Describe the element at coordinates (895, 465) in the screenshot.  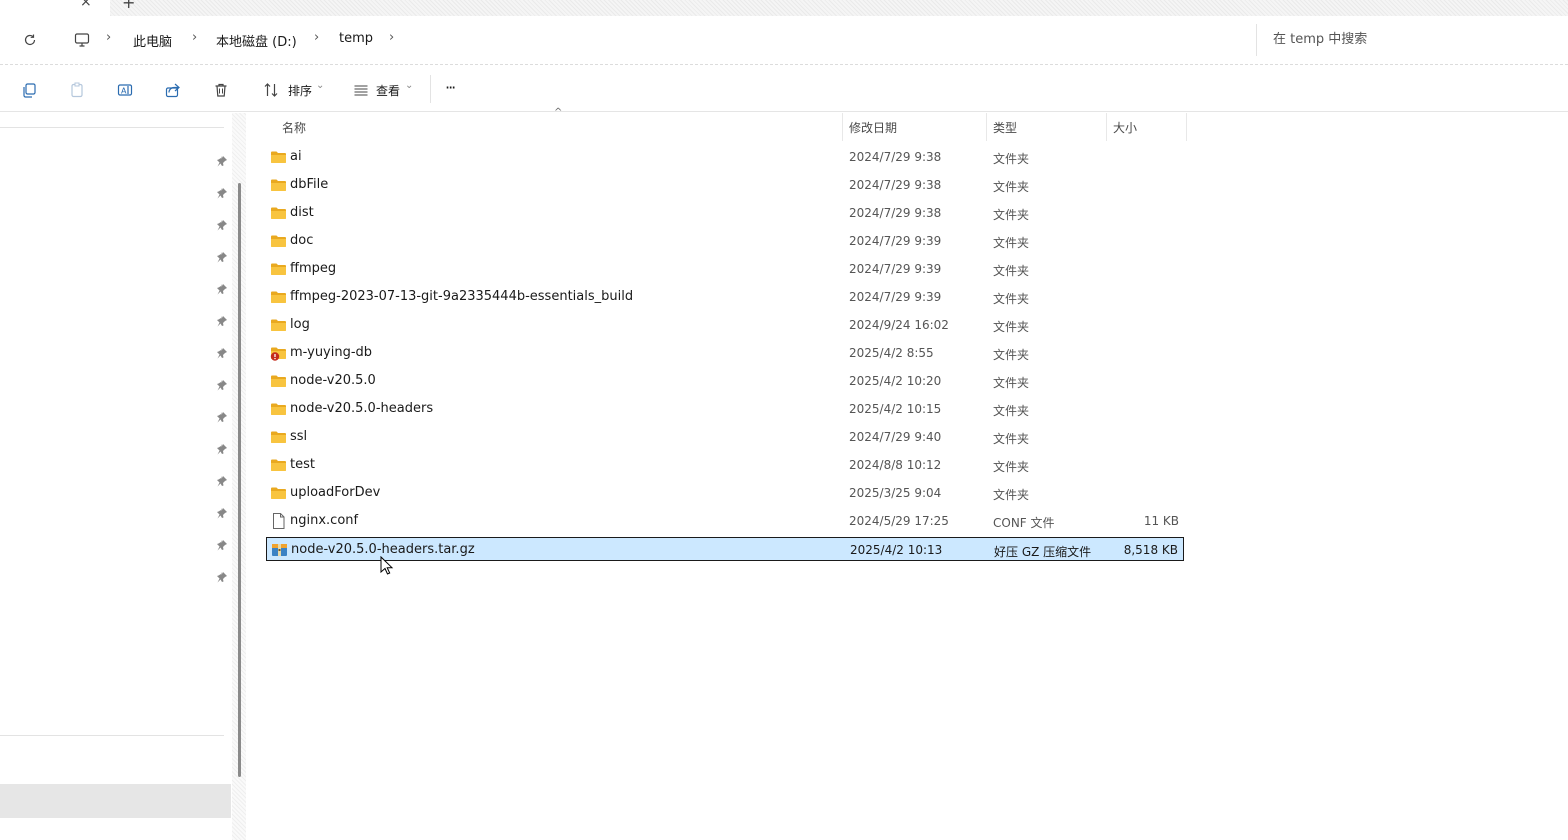
I see `file-date: 2024/8/8 10:12` at that location.